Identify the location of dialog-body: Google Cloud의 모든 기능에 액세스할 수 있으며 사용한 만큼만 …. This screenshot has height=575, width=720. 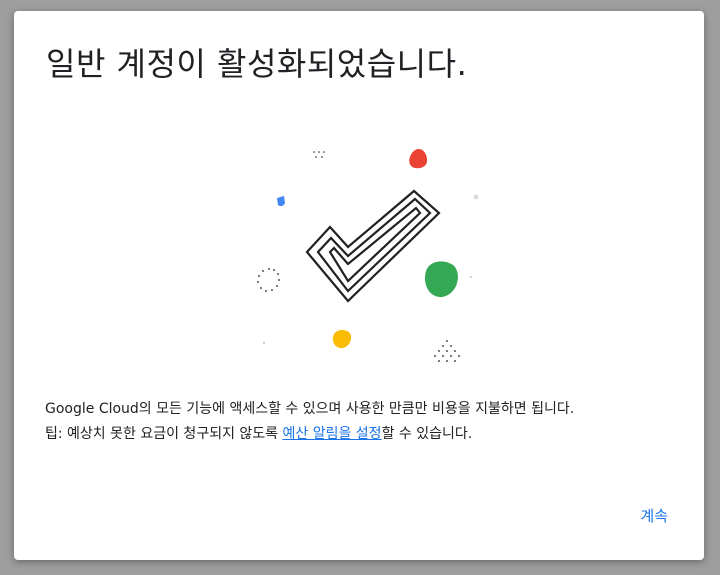
(365, 422).